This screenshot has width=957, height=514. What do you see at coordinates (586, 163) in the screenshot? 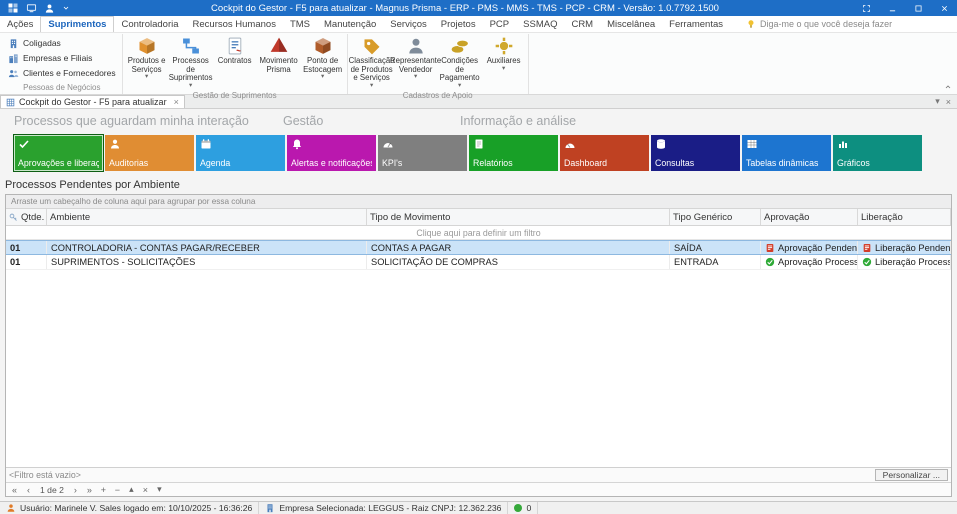
I see `tile-label: Dashboard` at bounding box center [586, 163].